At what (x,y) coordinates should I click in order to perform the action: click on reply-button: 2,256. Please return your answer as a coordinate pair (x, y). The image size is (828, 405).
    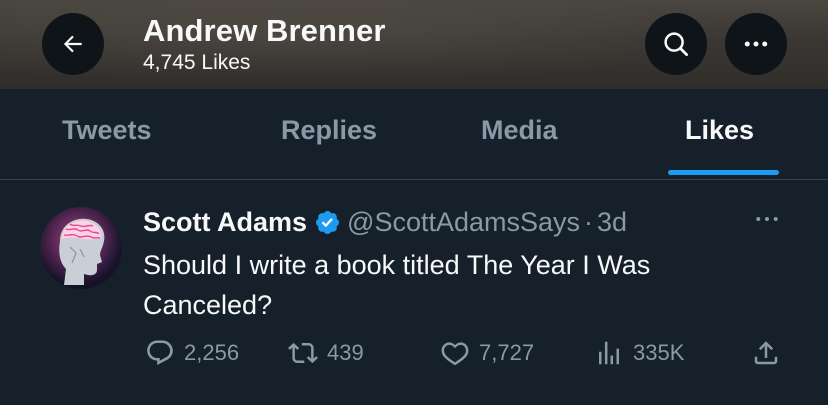
    Looking at the image, I should click on (192, 353).